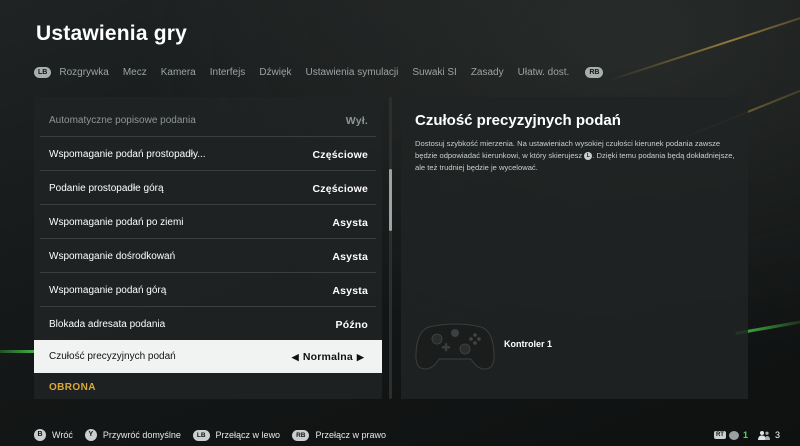  I want to click on footer-switch-left-button: LB Przełącz w lewo, so click(236, 435).